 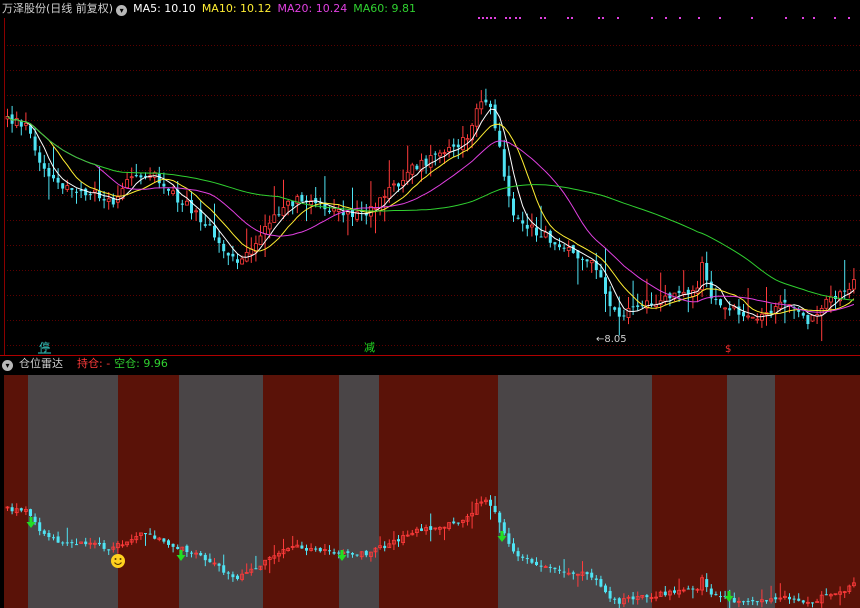 What do you see at coordinates (236, 8) in the screenshot?
I see `ma10-value: MA10: 10.12` at bounding box center [236, 8].